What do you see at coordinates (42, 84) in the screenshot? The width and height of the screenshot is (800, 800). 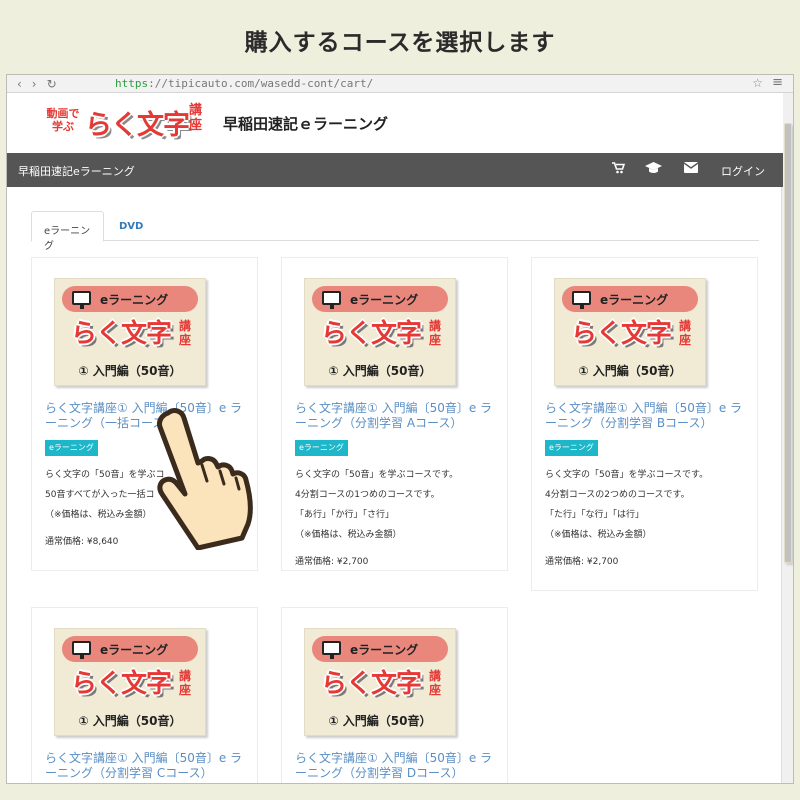 I see `browser-nav-icons: ‹›↻` at bounding box center [42, 84].